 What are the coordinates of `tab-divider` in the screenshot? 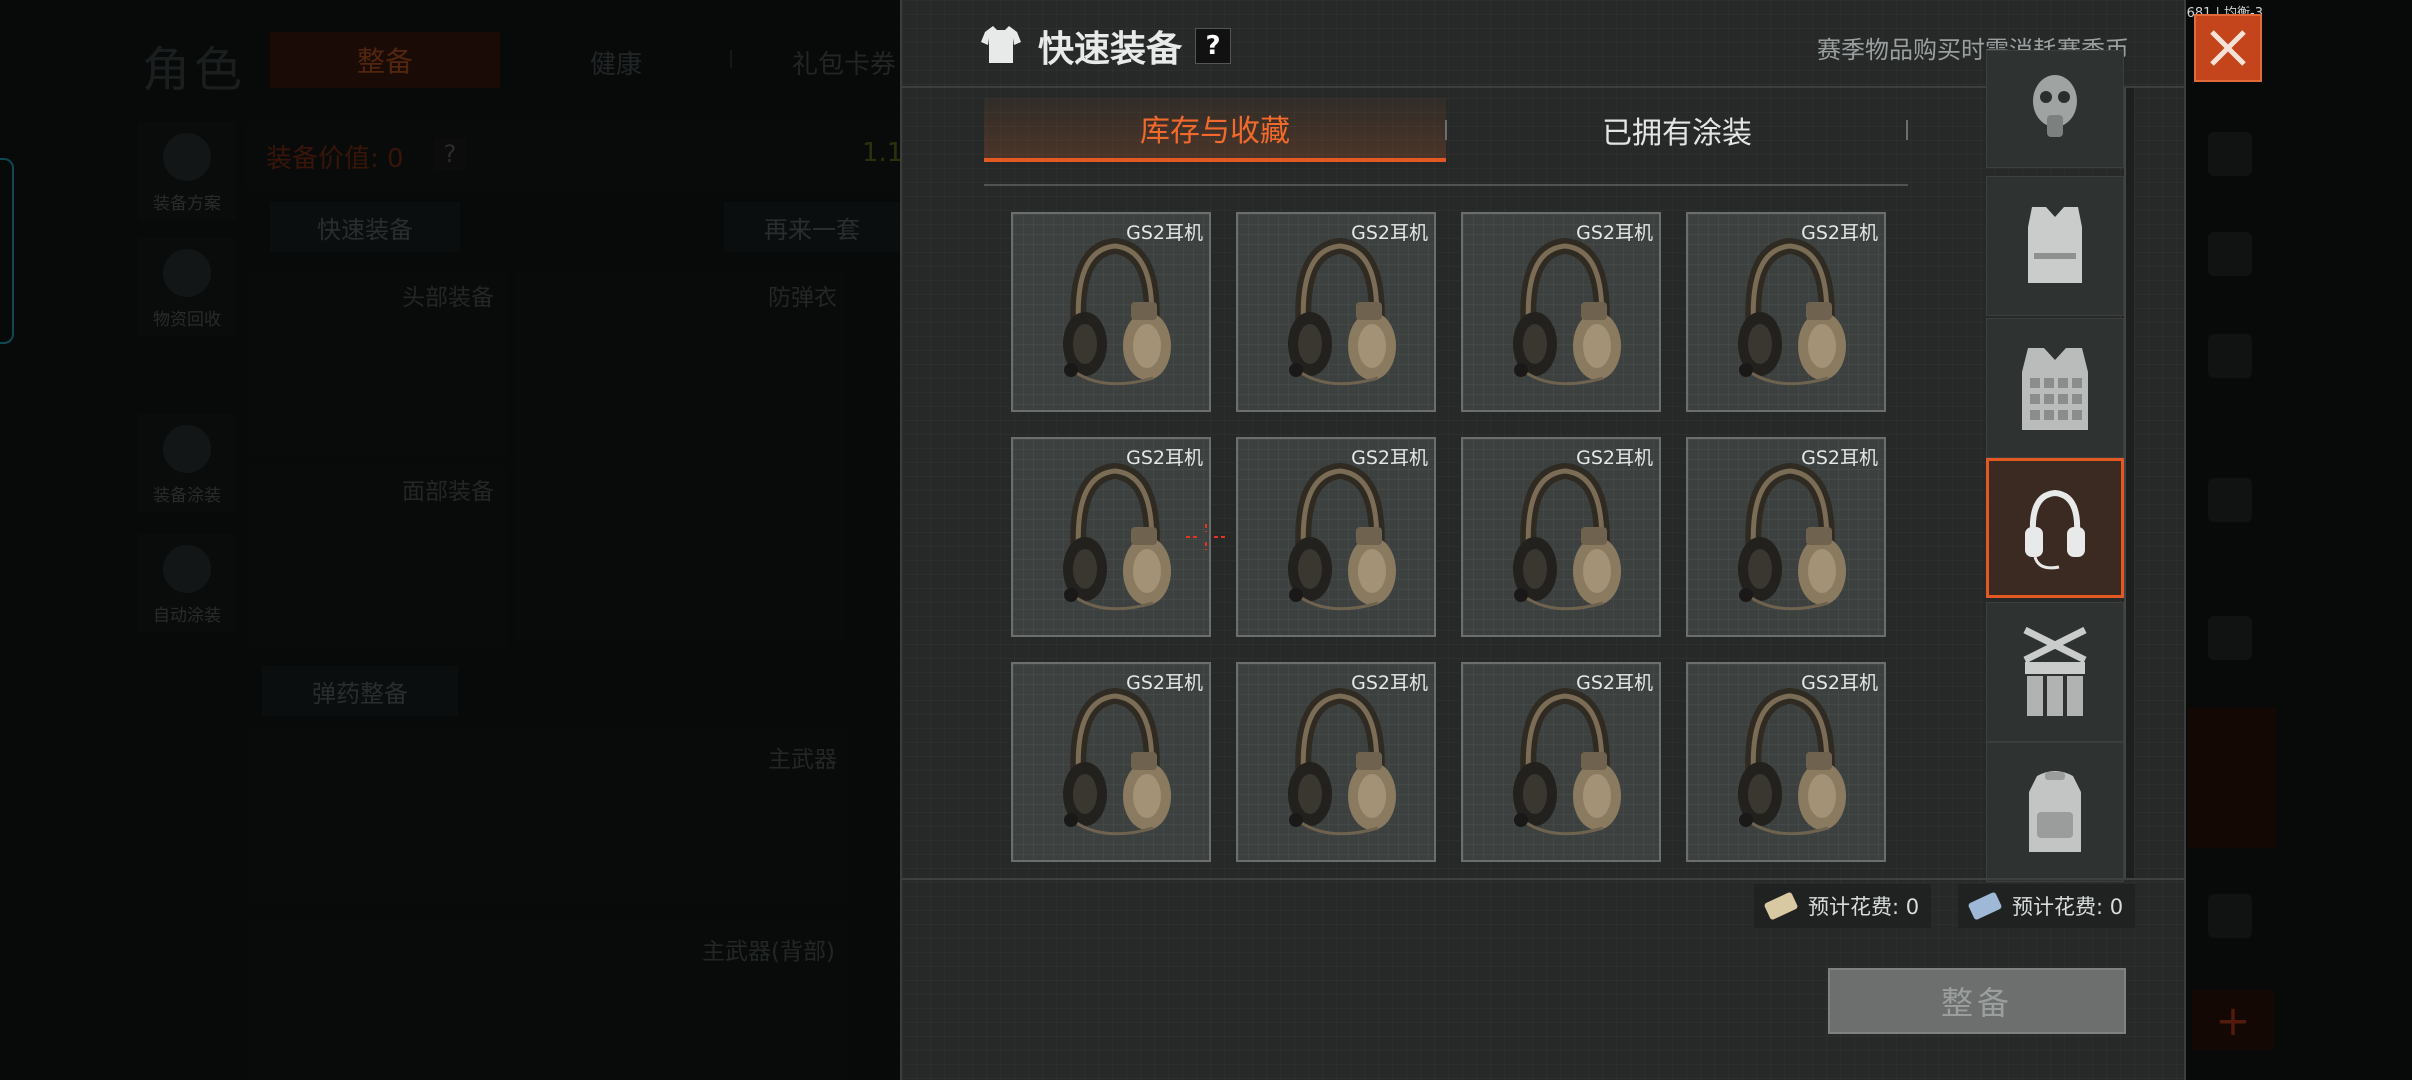 It's located at (1446, 130).